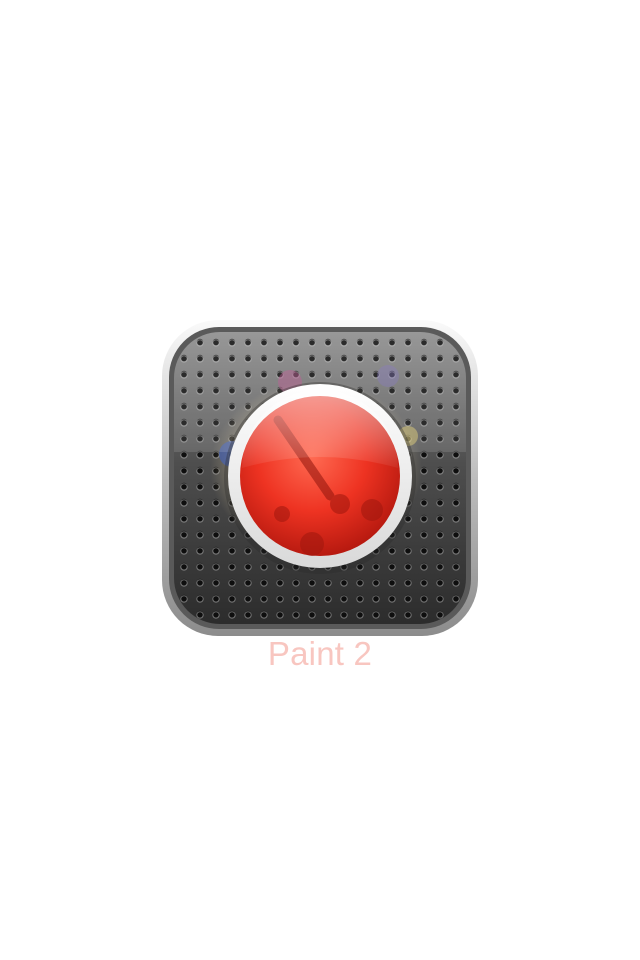 This screenshot has width=640, height=960. Describe the element at coordinates (320, 654) in the screenshot. I see `app-label: Paint 2` at that location.